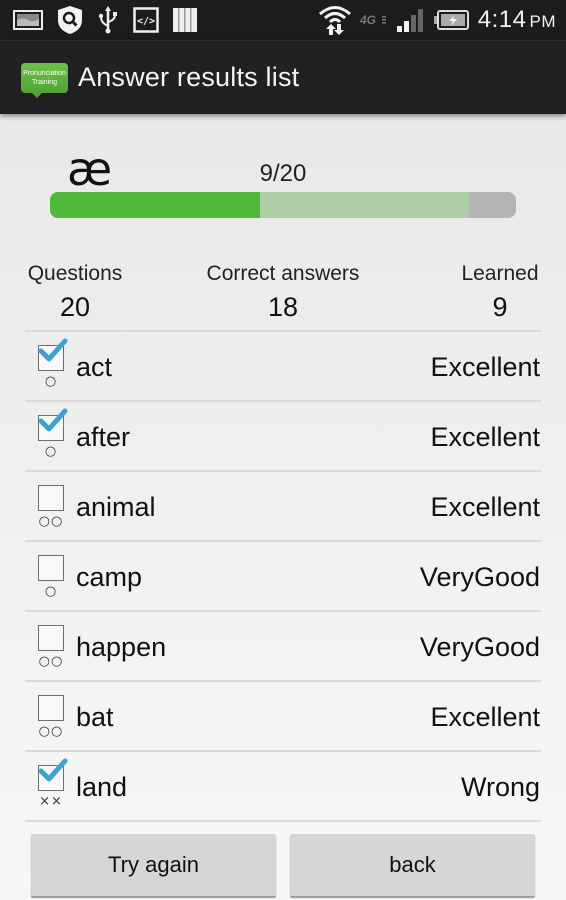 This screenshot has width=566, height=900. I want to click on app-logo-line1: Pronunciation, so click(44, 73).